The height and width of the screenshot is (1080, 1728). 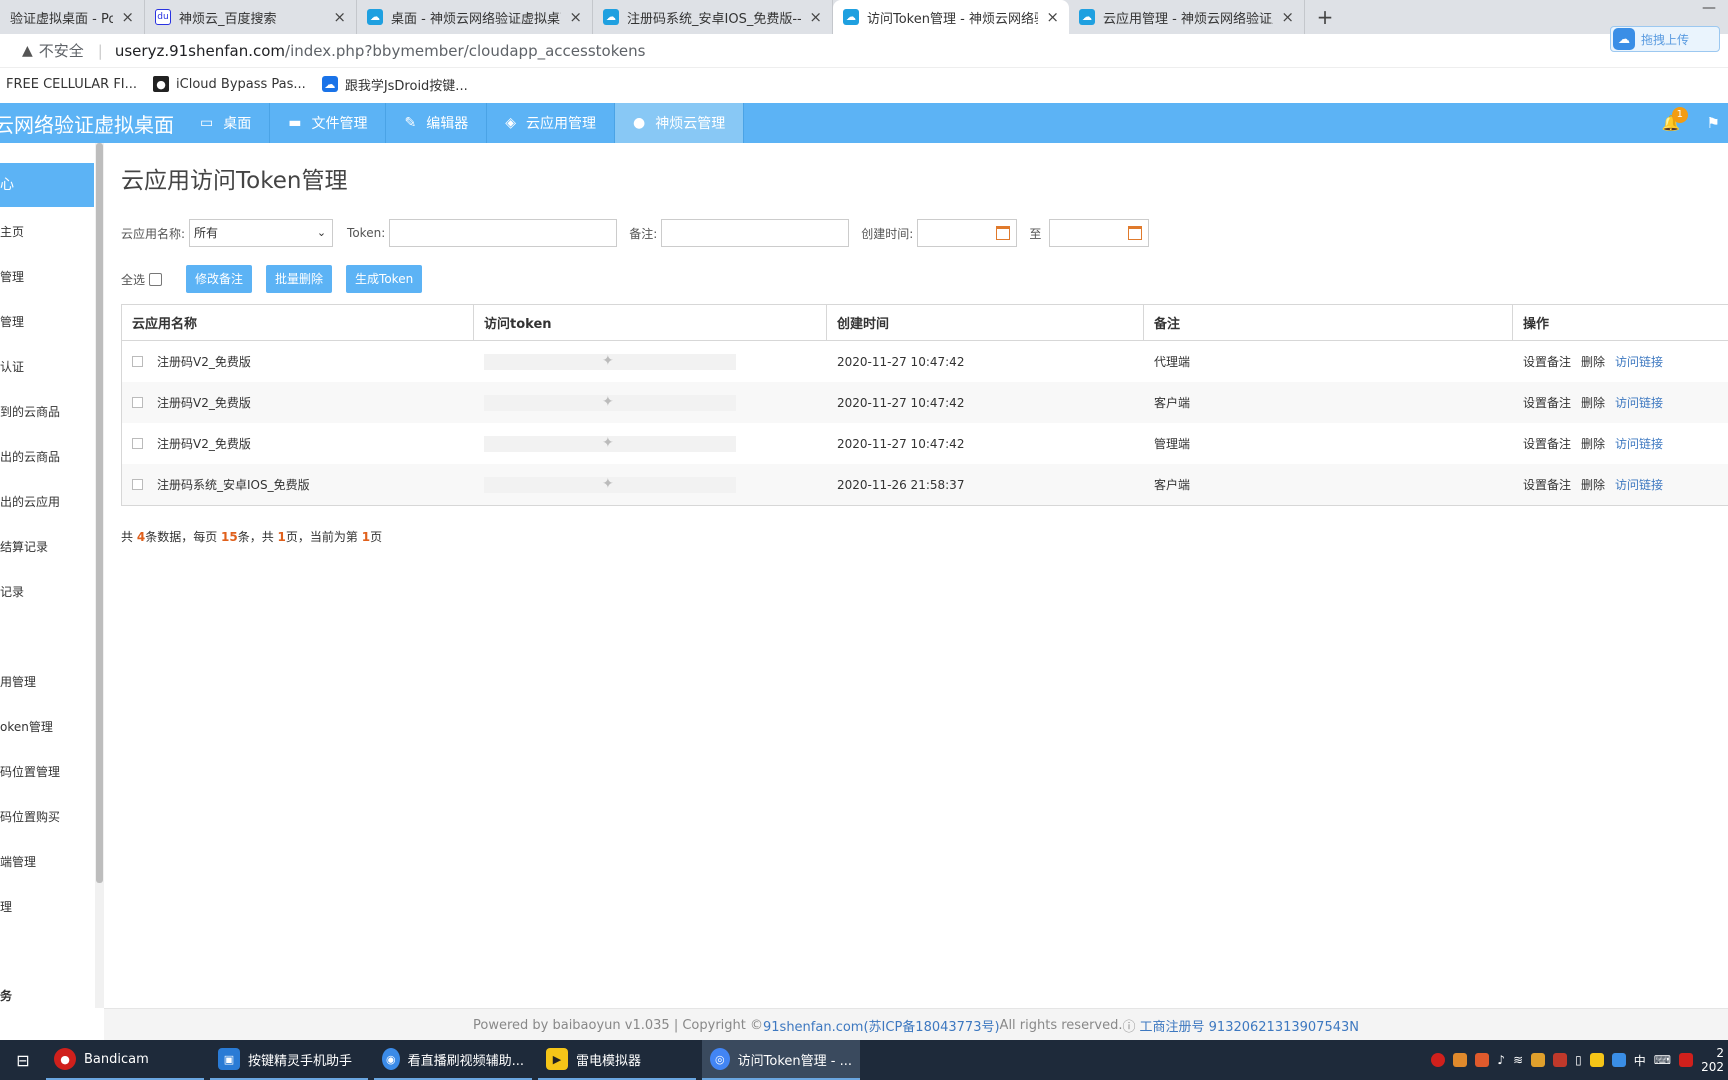 What do you see at coordinates (99, 513) in the screenshot?
I see `scrollbar-thumb` at bounding box center [99, 513].